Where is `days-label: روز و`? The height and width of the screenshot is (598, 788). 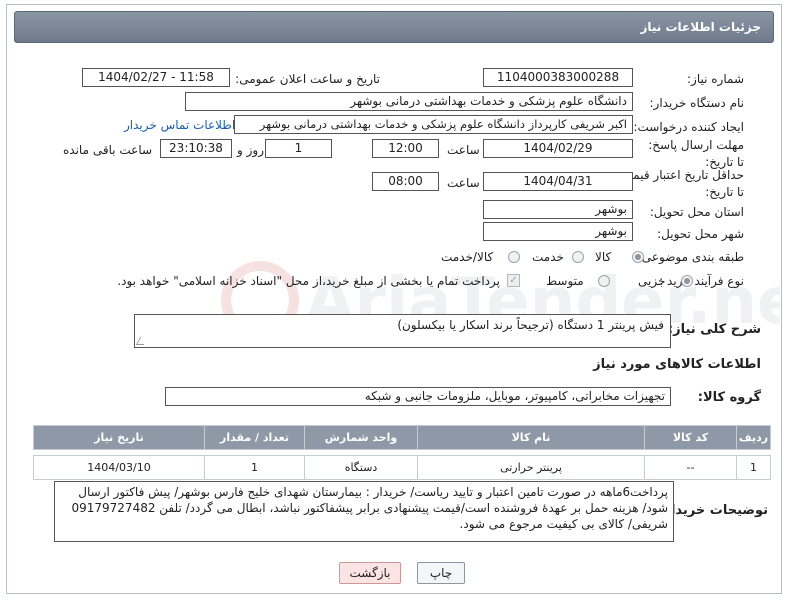
days-label: روز و is located at coordinates (250, 150).